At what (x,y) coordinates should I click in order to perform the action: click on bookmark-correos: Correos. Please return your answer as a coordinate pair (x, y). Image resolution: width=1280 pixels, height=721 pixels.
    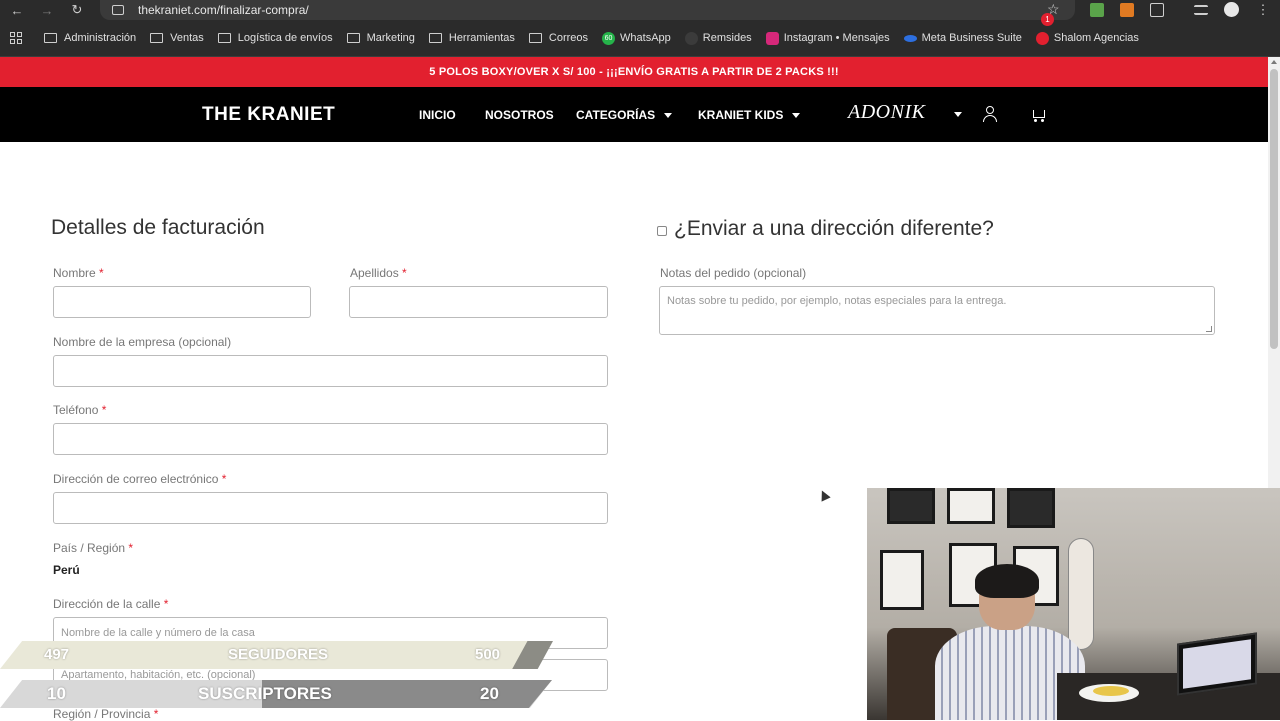
    Looking at the image, I should click on (558, 38).